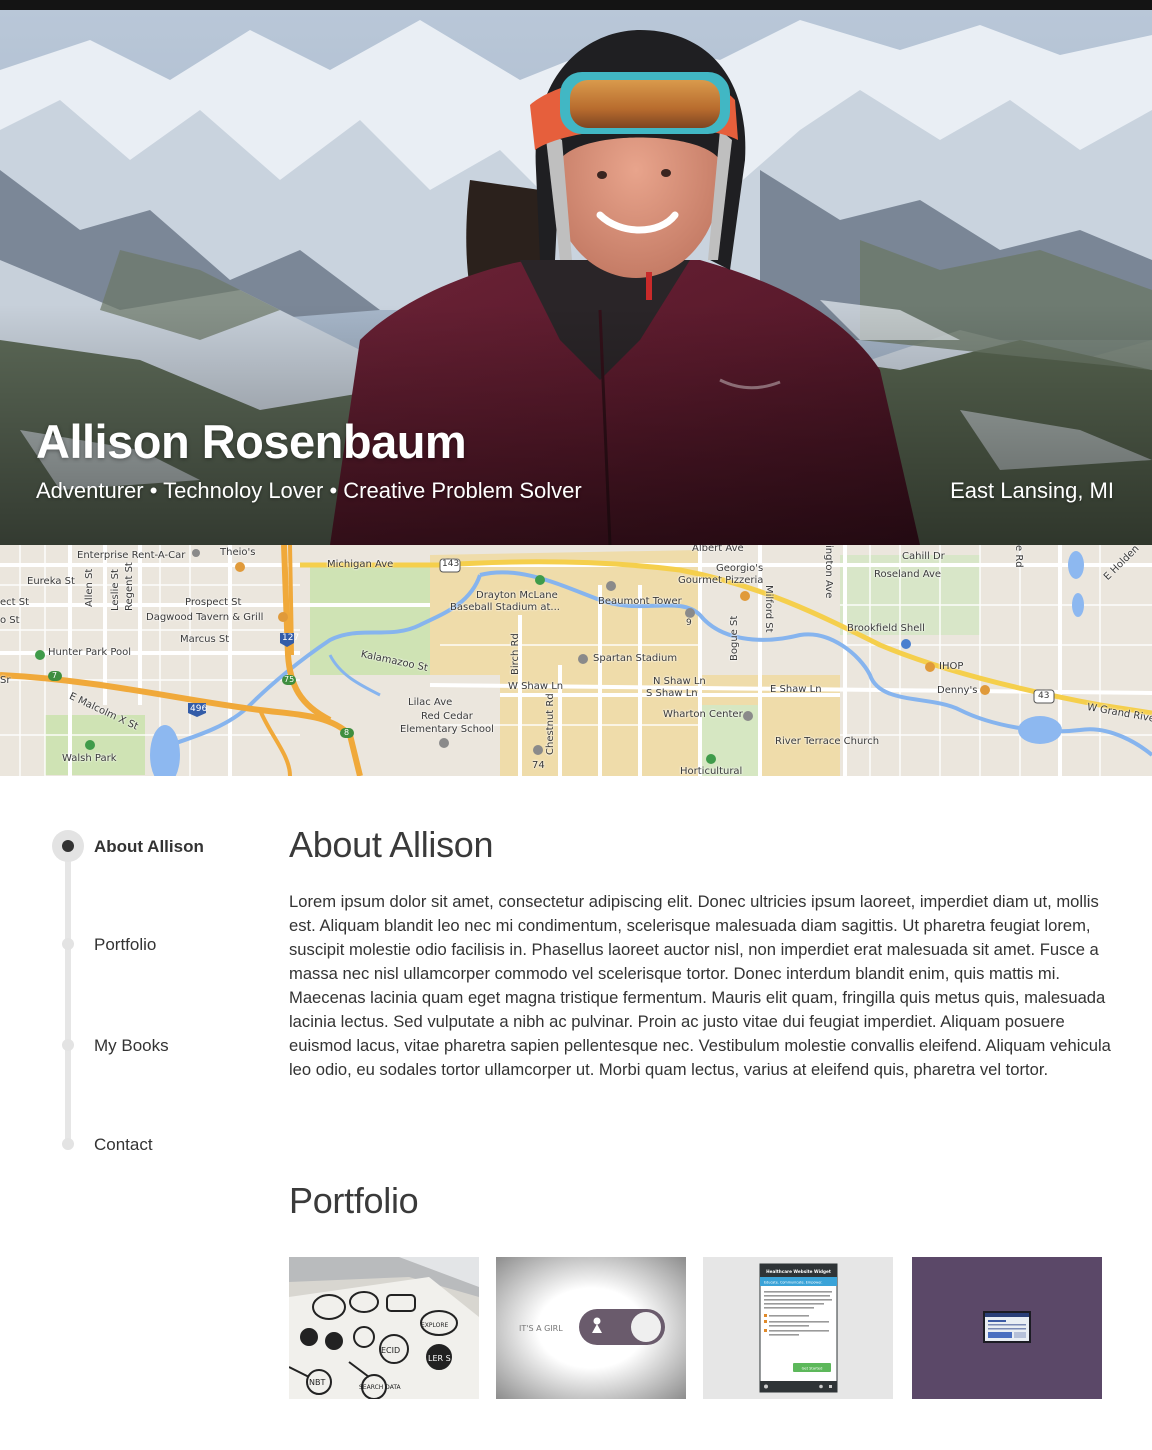  Describe the element at coordinates (1018, 556) in the screenshot. I see `map-label: e Rd` at that location.